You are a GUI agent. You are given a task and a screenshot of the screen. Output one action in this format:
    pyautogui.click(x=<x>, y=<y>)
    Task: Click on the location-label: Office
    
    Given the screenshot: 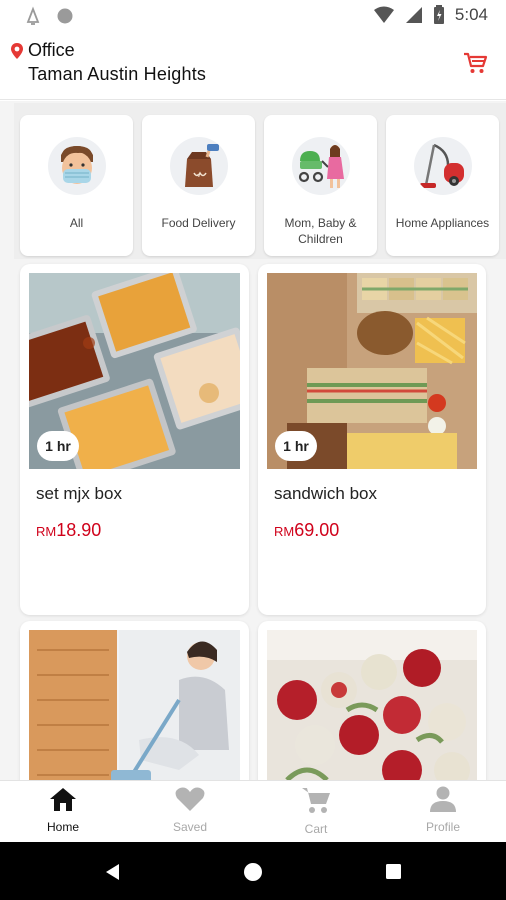 What is the action you would take?
    pyautogui.click(x=51, y=50)
    